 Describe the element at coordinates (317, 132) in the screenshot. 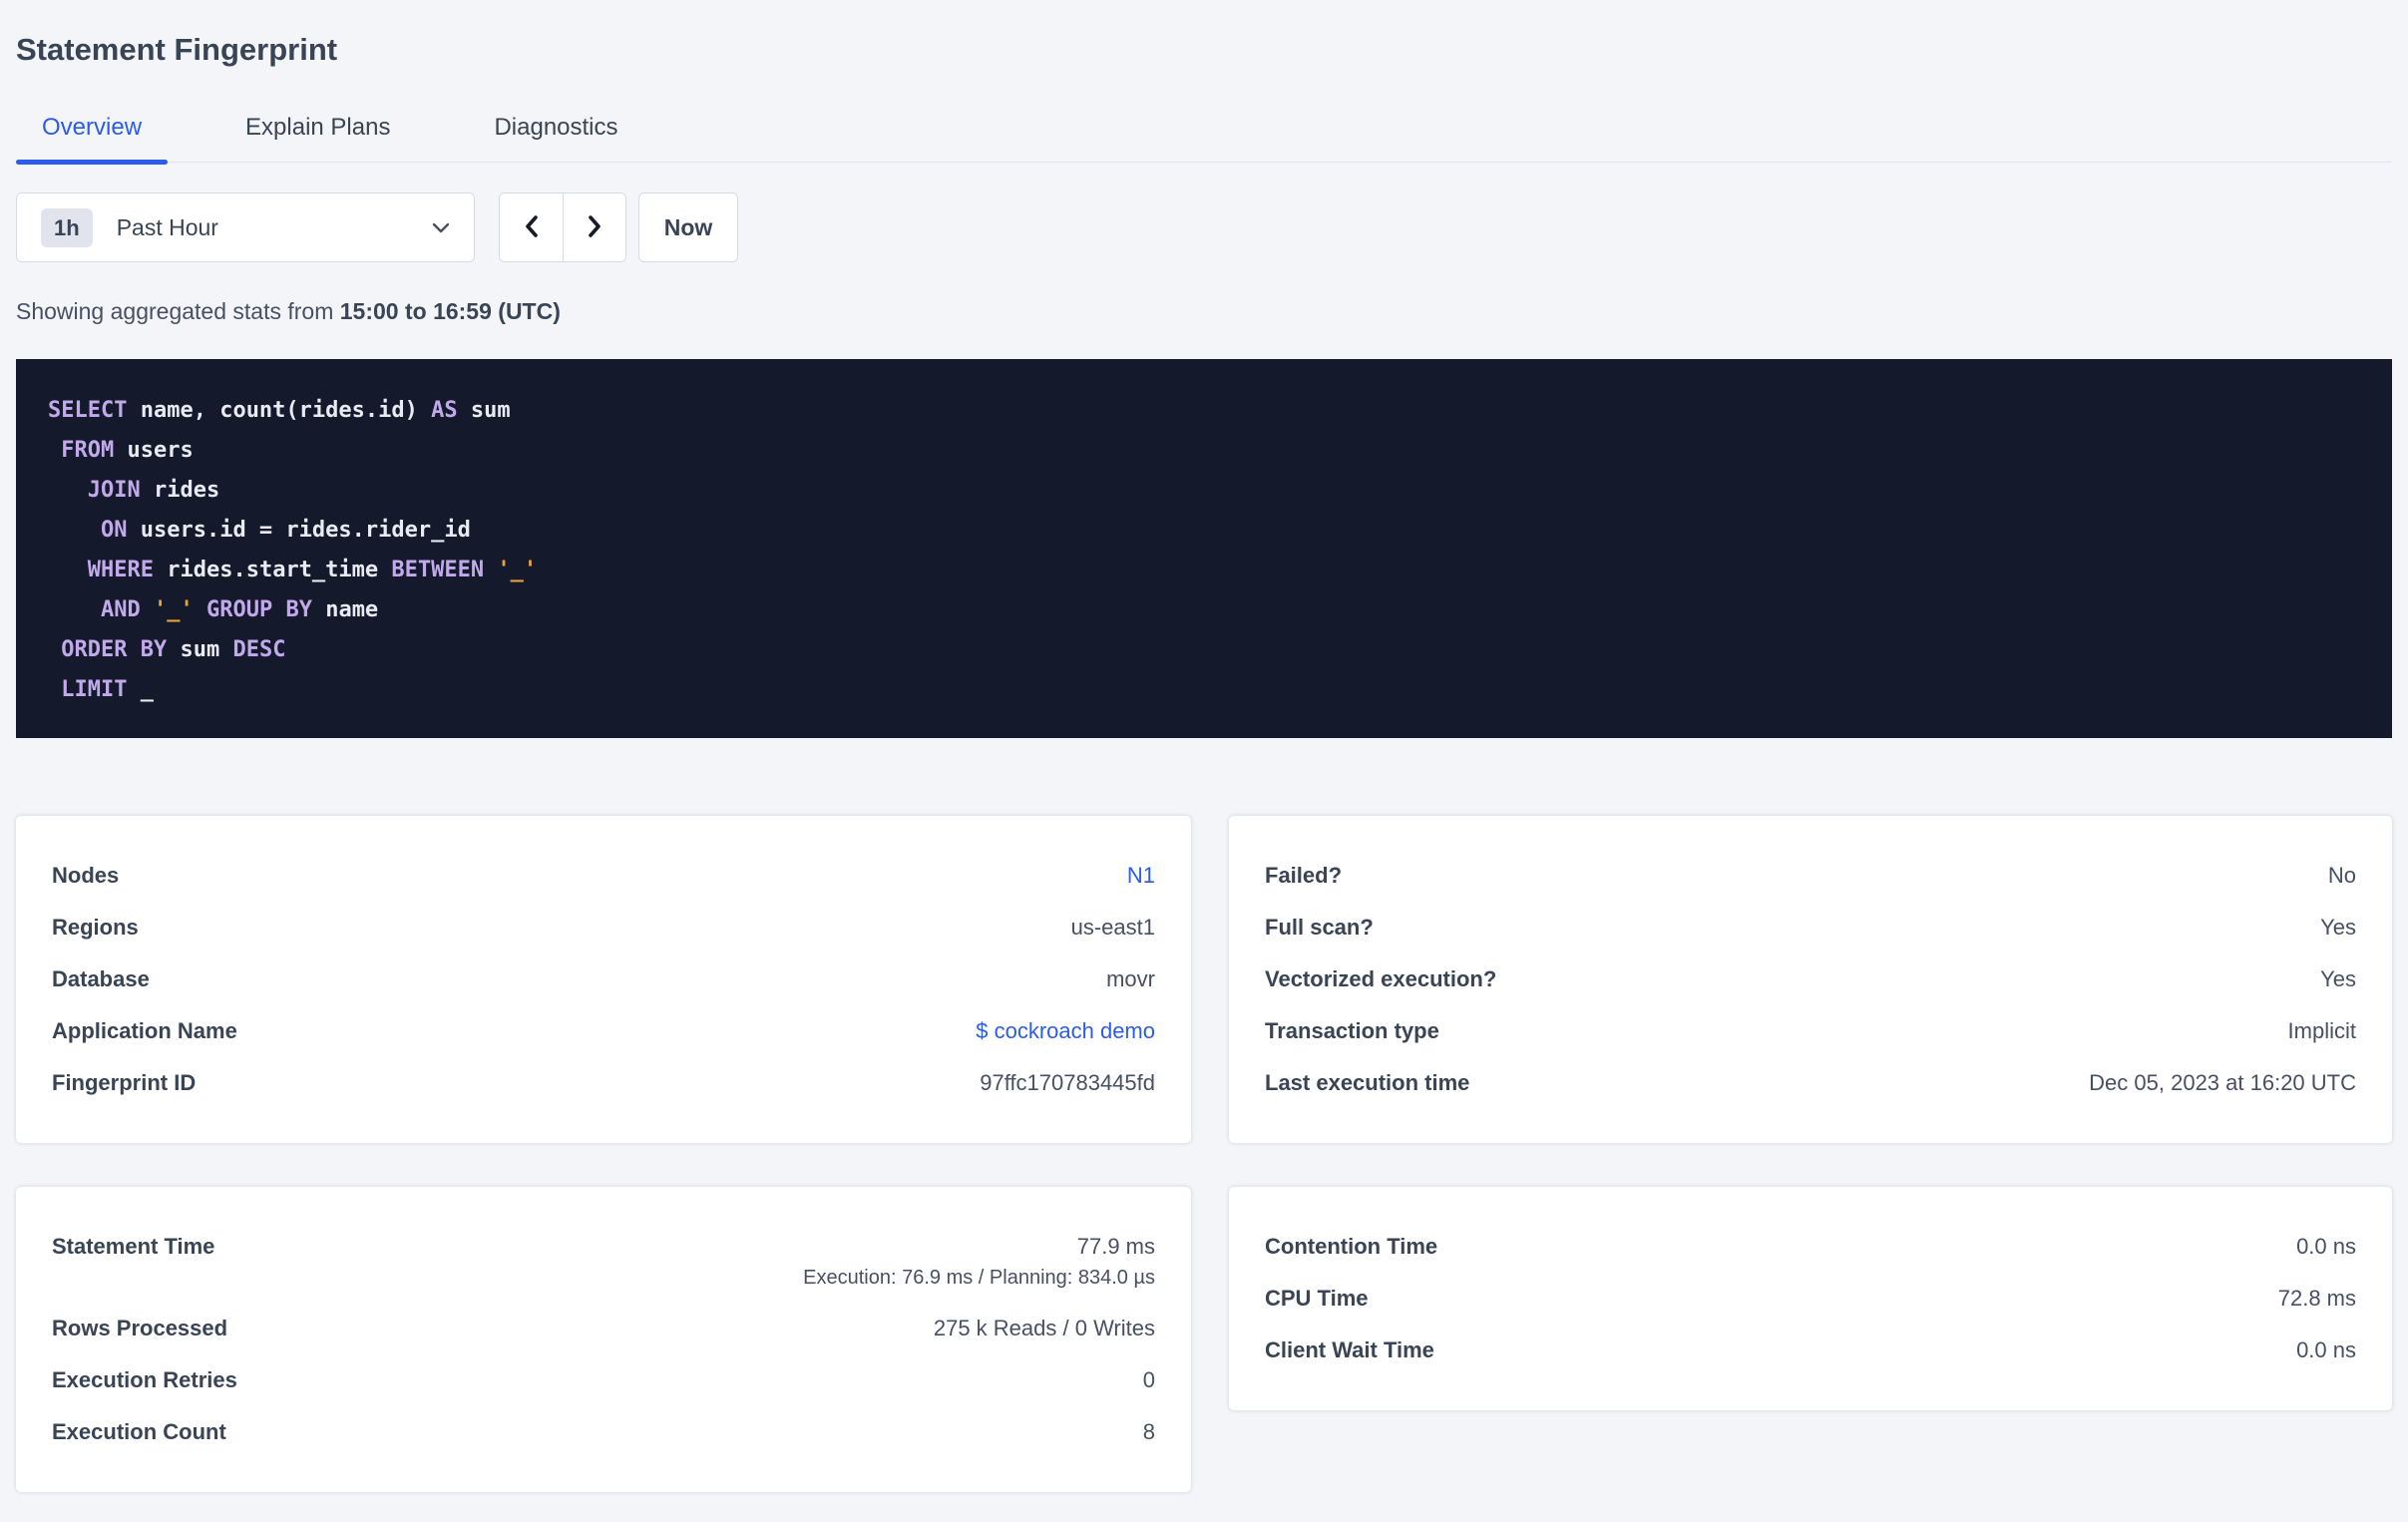

I see `tab-explain-plans: Explain Plans` at that location.